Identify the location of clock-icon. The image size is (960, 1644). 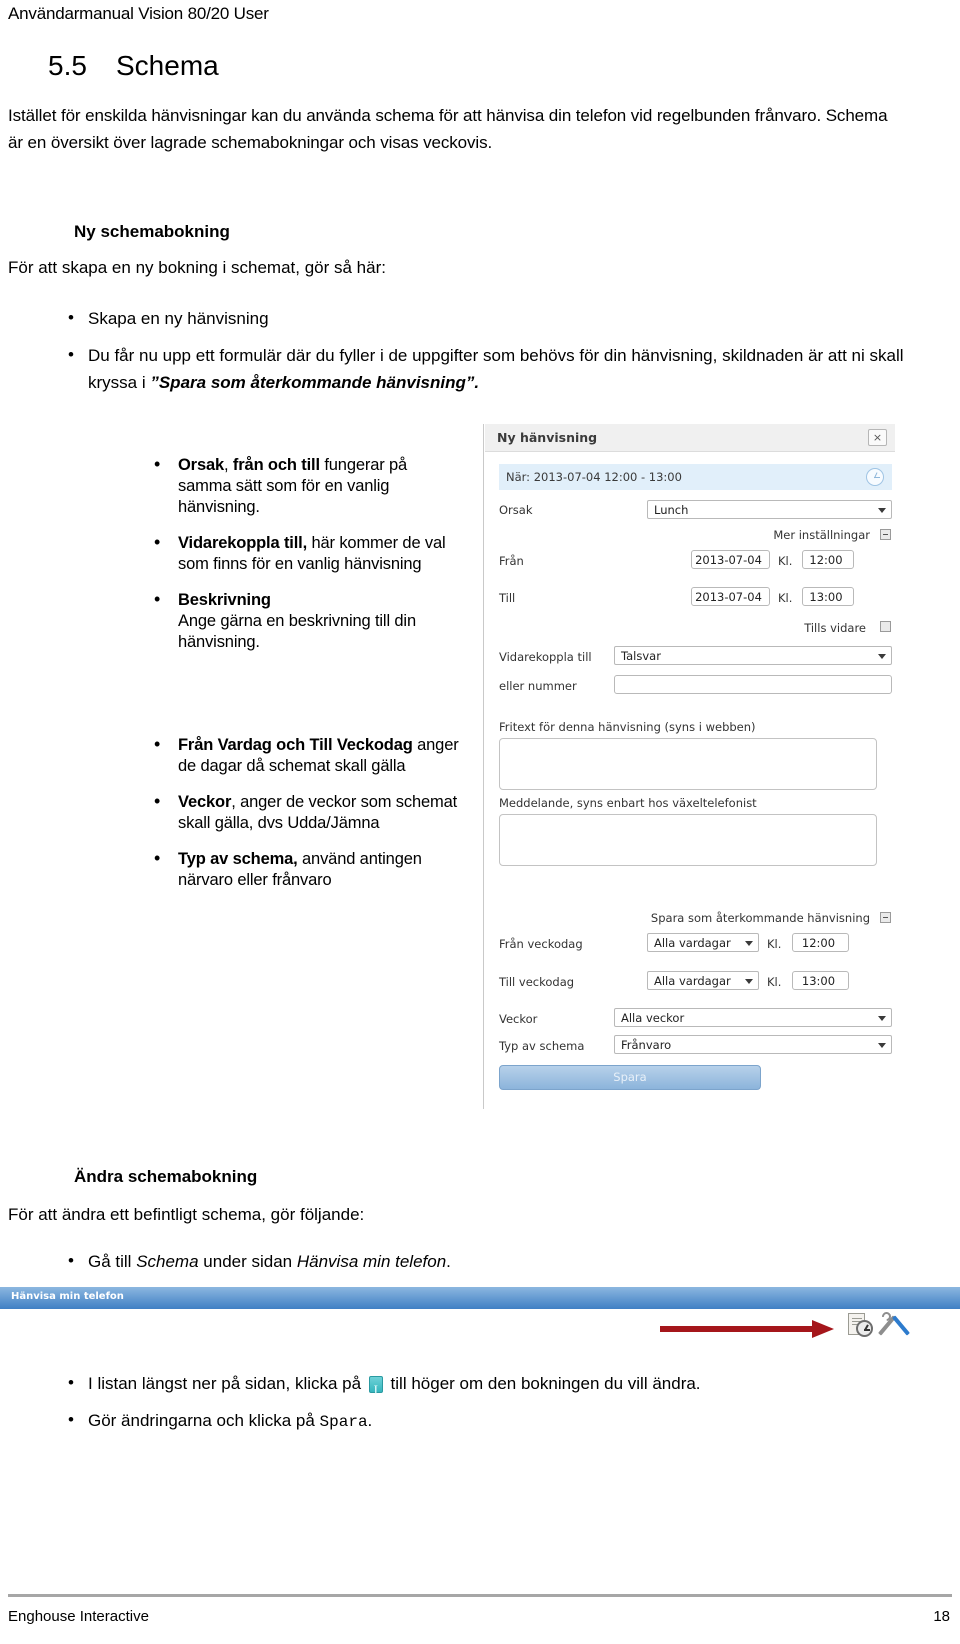
(875, 477).